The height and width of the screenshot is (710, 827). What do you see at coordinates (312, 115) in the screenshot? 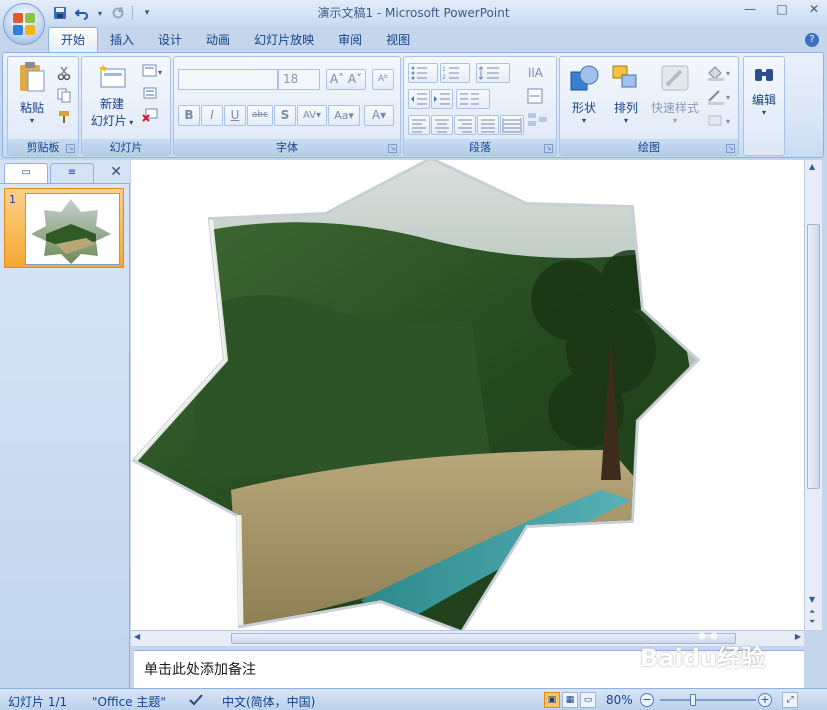
I see `char-spacing-button: AV▾` at bounding box center [312, 115].